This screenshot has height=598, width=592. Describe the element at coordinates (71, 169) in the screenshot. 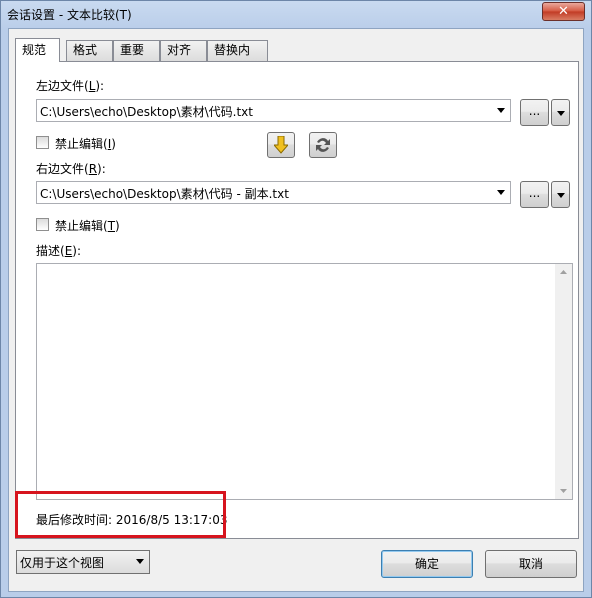

I see `right-file-label: 右边文件(R):` at that location.